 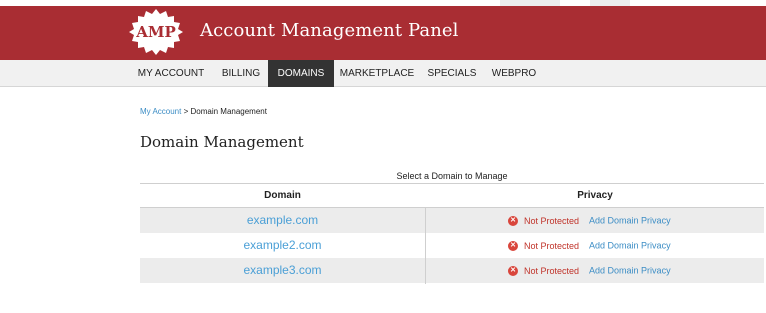 What do you see at coordinates (160, 111) in the screenshot?
I see `breadcrumb-my-account: My Account` at bounding box center [160, 111].